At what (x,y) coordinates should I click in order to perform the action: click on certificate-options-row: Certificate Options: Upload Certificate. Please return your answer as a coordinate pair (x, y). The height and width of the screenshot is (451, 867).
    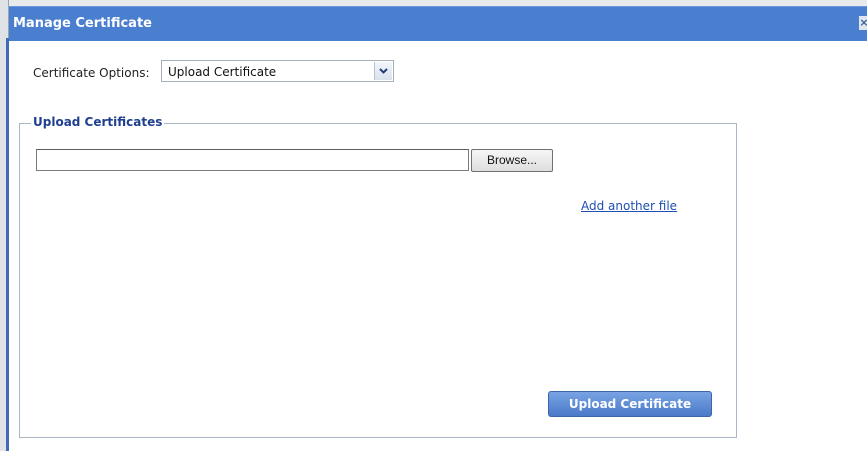
    Looking at the image, I should click on (213, 72).